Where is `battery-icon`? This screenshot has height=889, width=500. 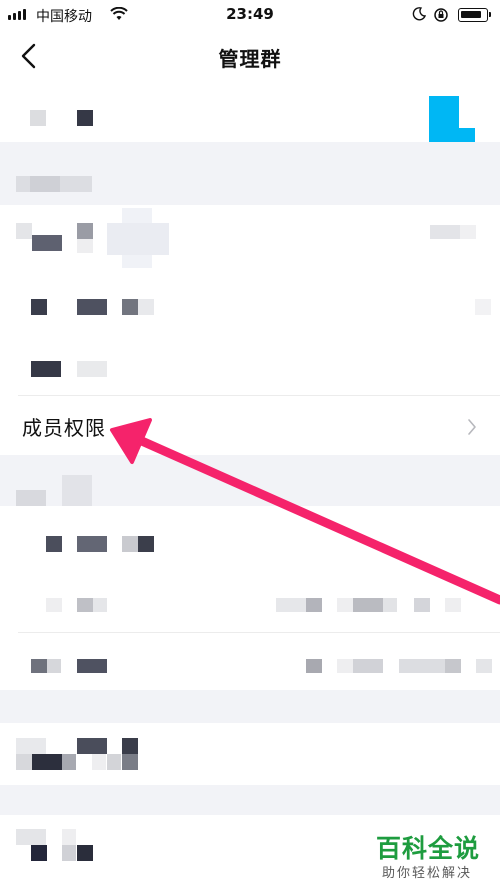
battery-icon is located at coordinates (474, 15).